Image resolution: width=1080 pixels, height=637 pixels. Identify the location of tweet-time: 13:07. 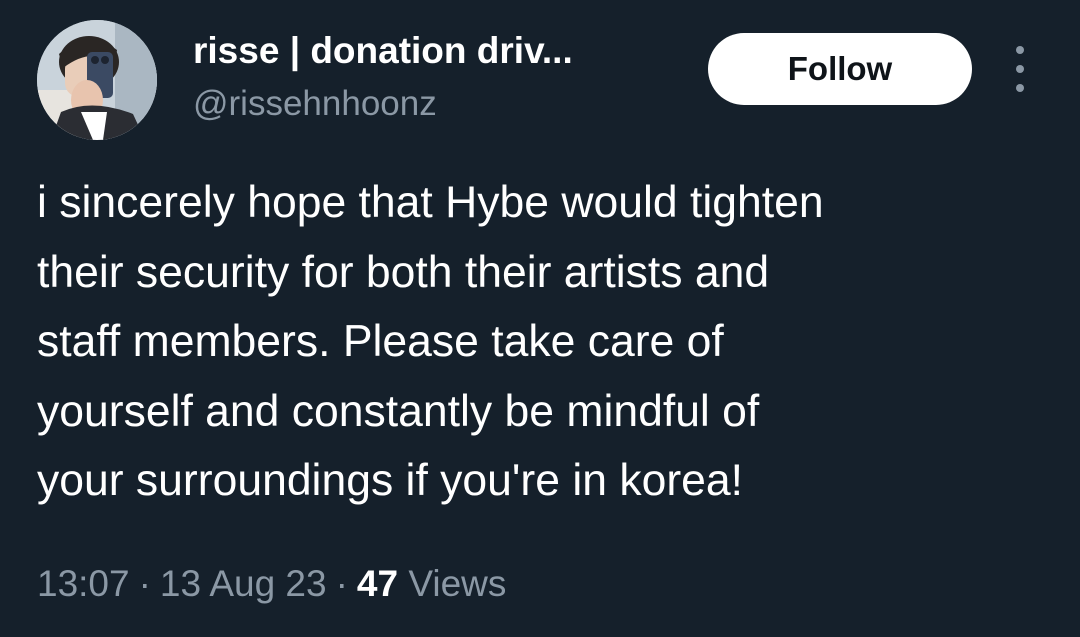
(83, 583).